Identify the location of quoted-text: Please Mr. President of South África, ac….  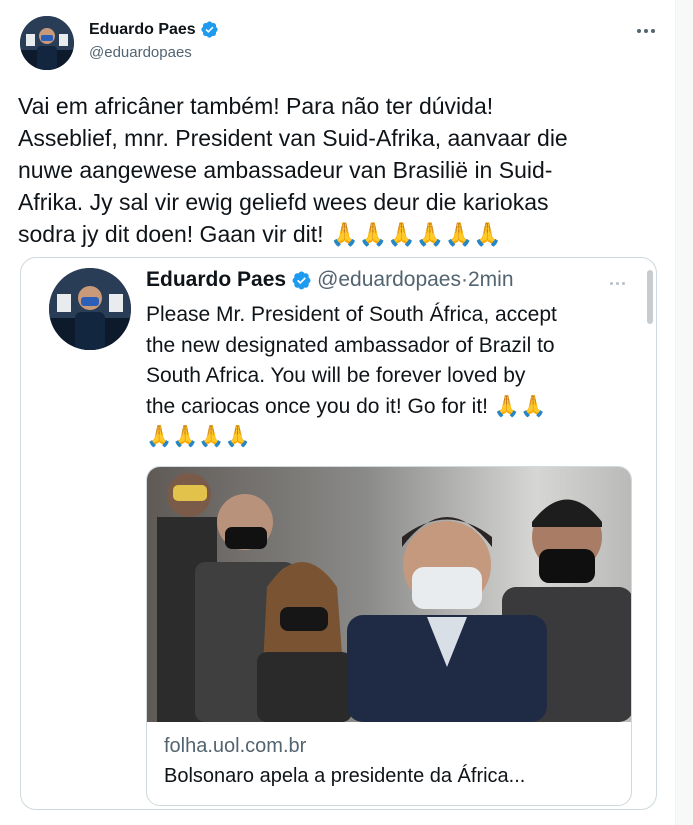
(351, 375).